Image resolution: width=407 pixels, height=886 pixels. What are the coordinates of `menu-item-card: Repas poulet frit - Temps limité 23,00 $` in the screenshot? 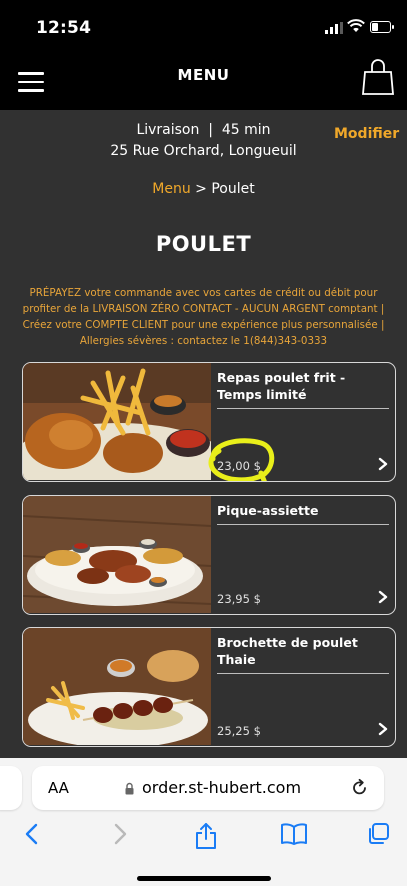 It's located at (209, 422).